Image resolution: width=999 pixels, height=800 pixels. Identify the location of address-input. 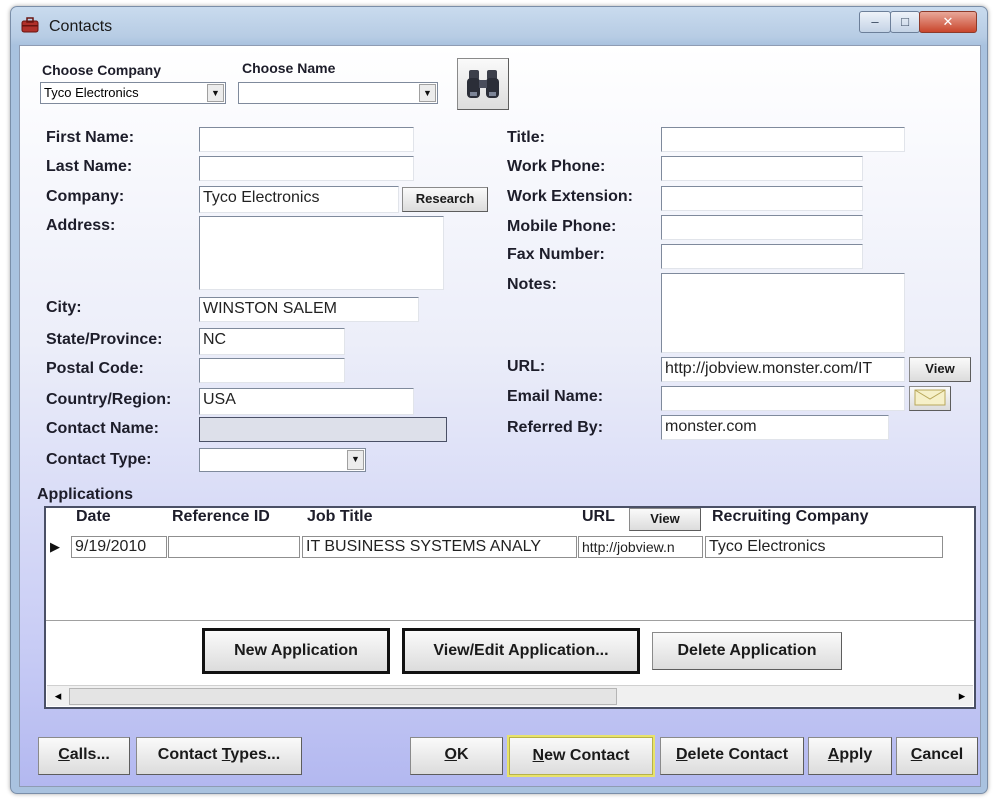
(321, 253).